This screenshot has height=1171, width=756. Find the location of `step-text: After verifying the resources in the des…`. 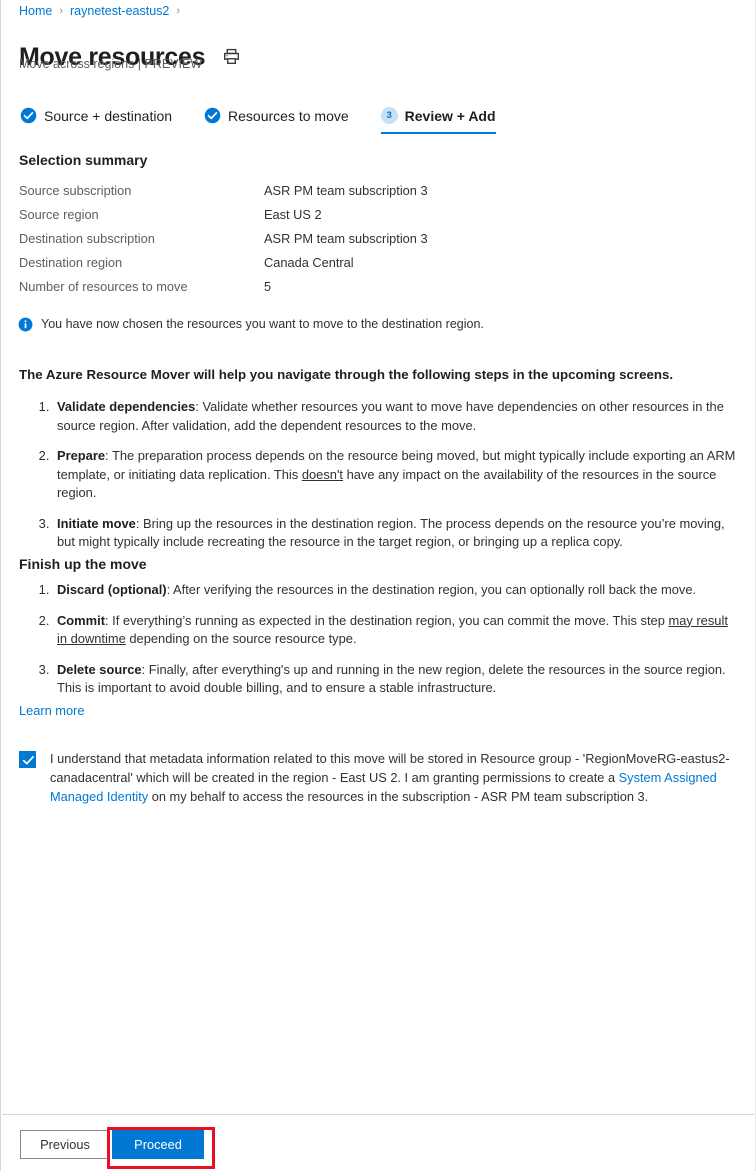

step-text: After verifying the resources in the des… is located at coordinates (433, 589).